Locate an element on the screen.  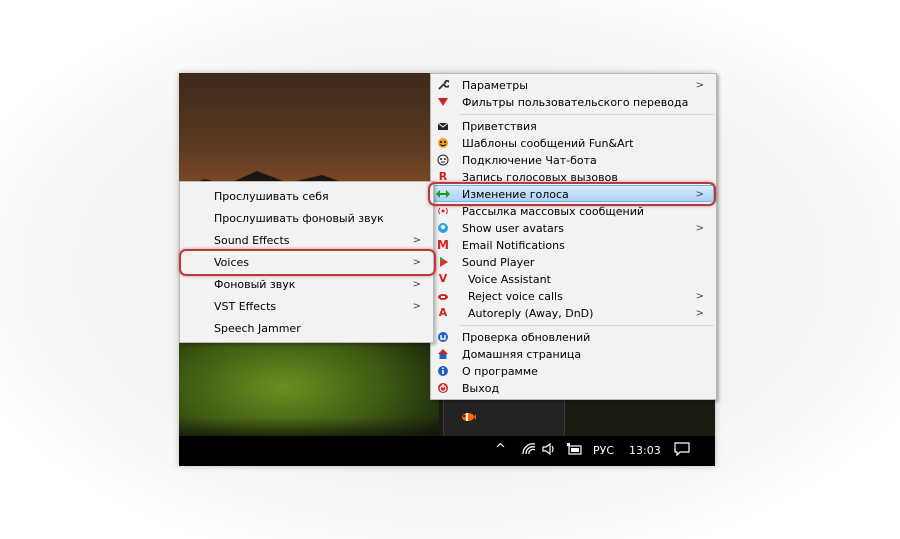
menu-item-label: Домашняя страница is located at coordinates (522, 354).